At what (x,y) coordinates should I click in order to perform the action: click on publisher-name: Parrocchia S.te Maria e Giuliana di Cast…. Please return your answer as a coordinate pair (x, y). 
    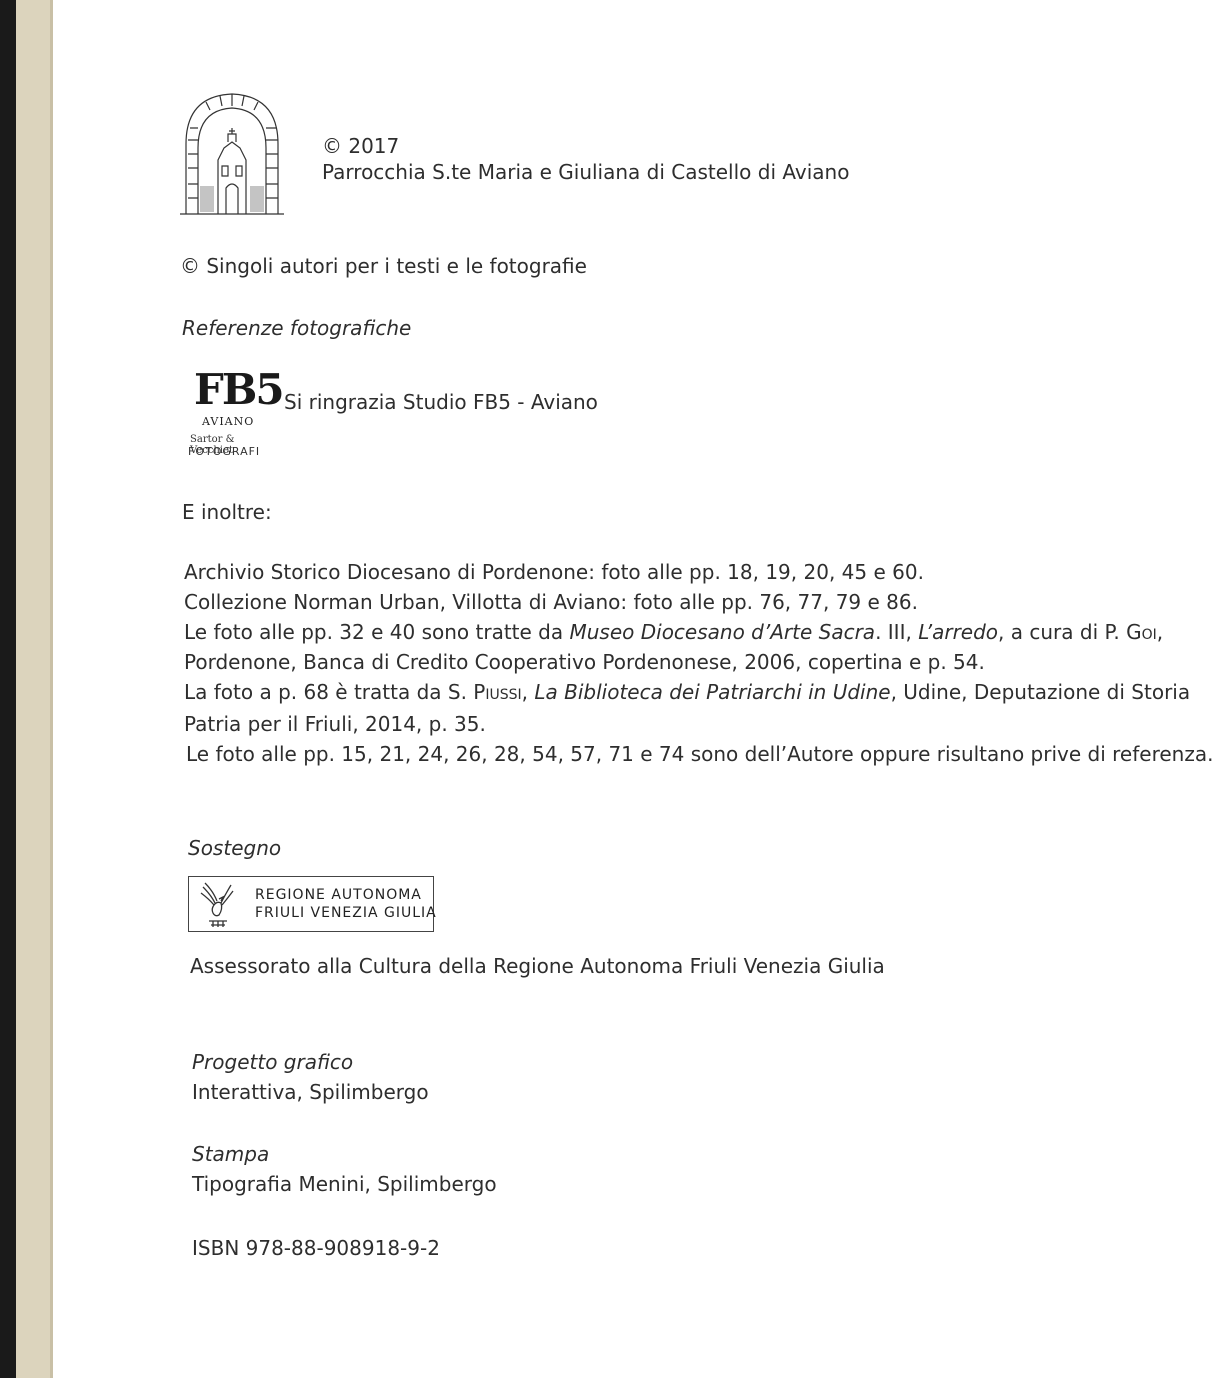
    Looking at the image, I should click on (586, 172).